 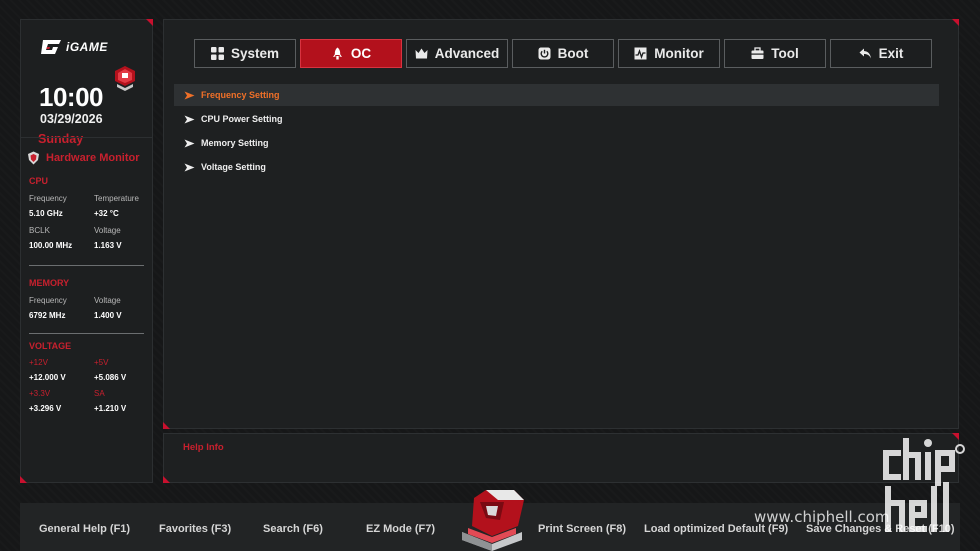 I want to click on brand-text: iGAME, so click(x=87, y=47).